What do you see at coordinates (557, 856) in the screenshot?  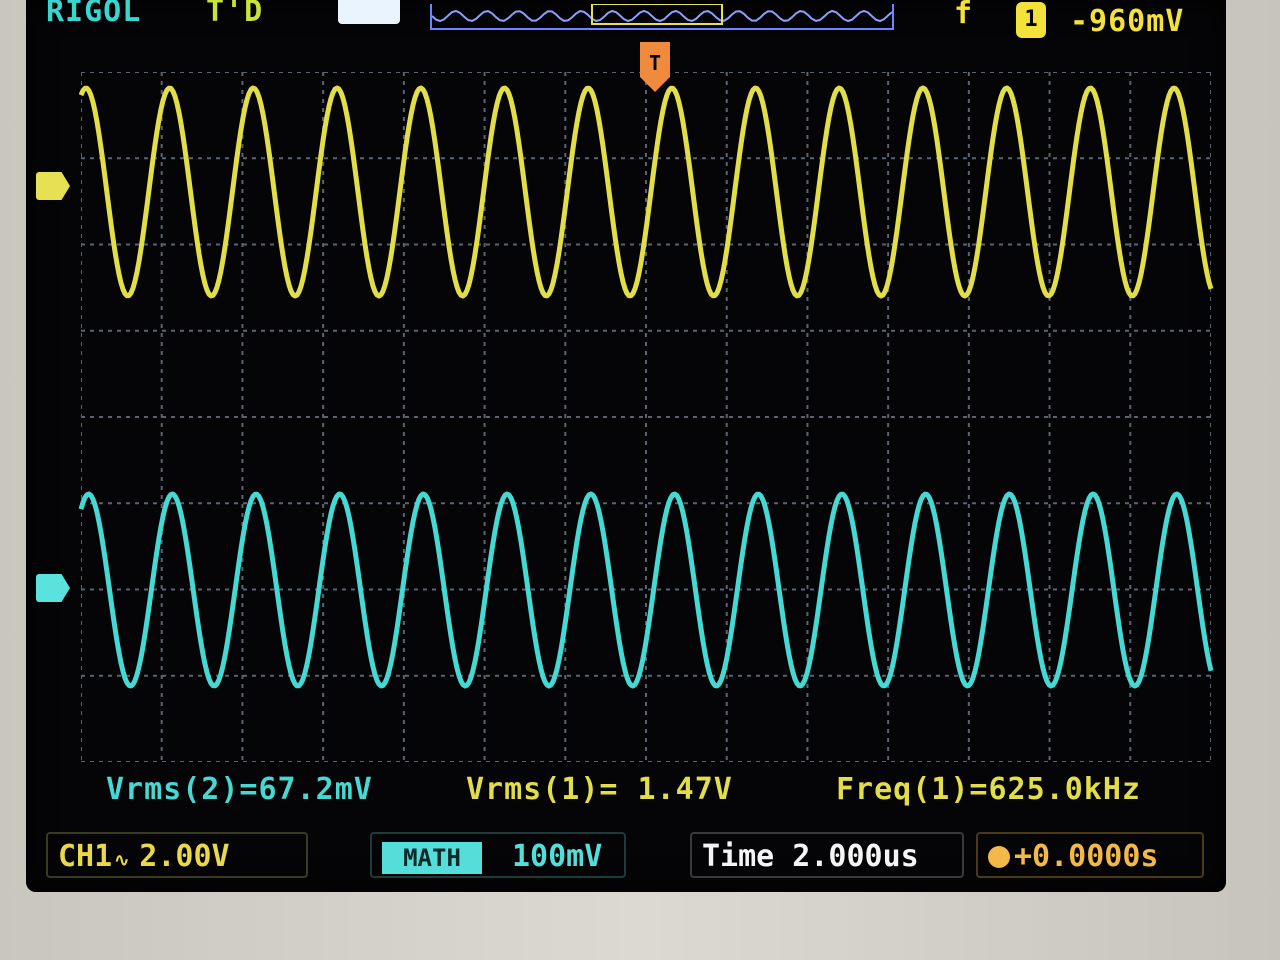 I see `ch2-scale: 100mV` at bounding box center [557, 856].